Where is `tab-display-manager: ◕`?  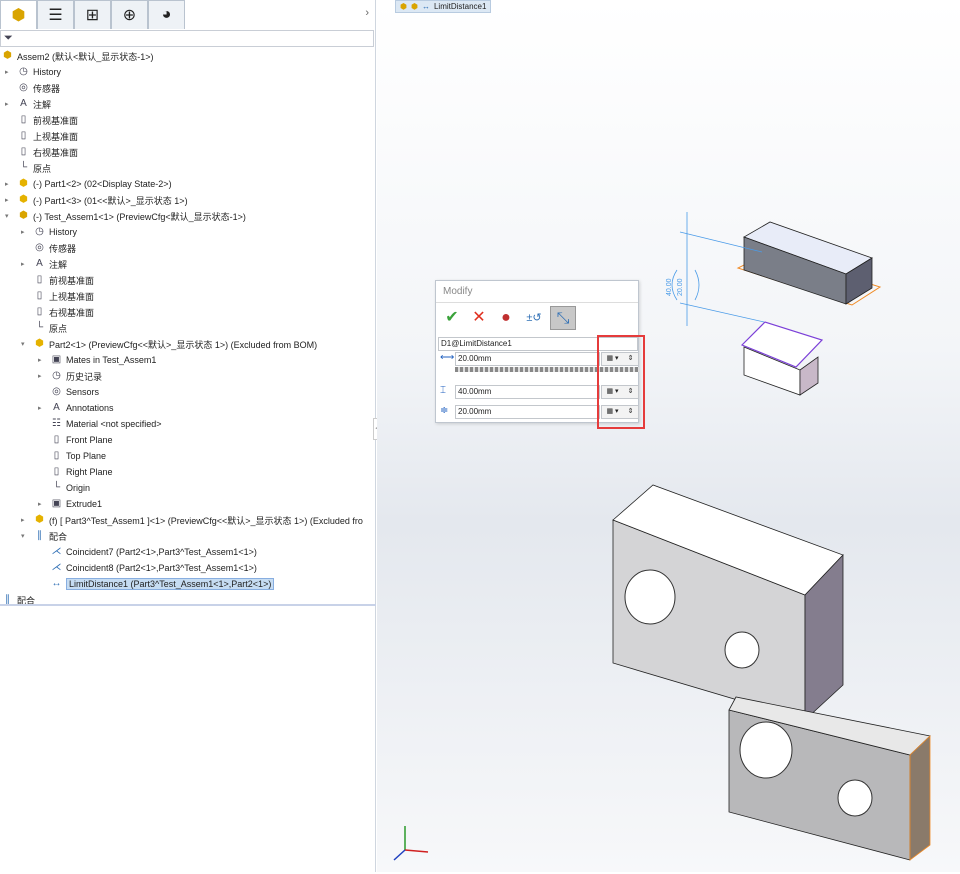
tab-display-manager: ◕ is located at coordinates (166, 14).